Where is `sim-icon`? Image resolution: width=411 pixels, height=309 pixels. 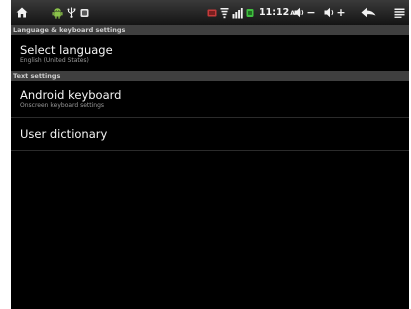 sim-icon is located at coordinates (237, 12).